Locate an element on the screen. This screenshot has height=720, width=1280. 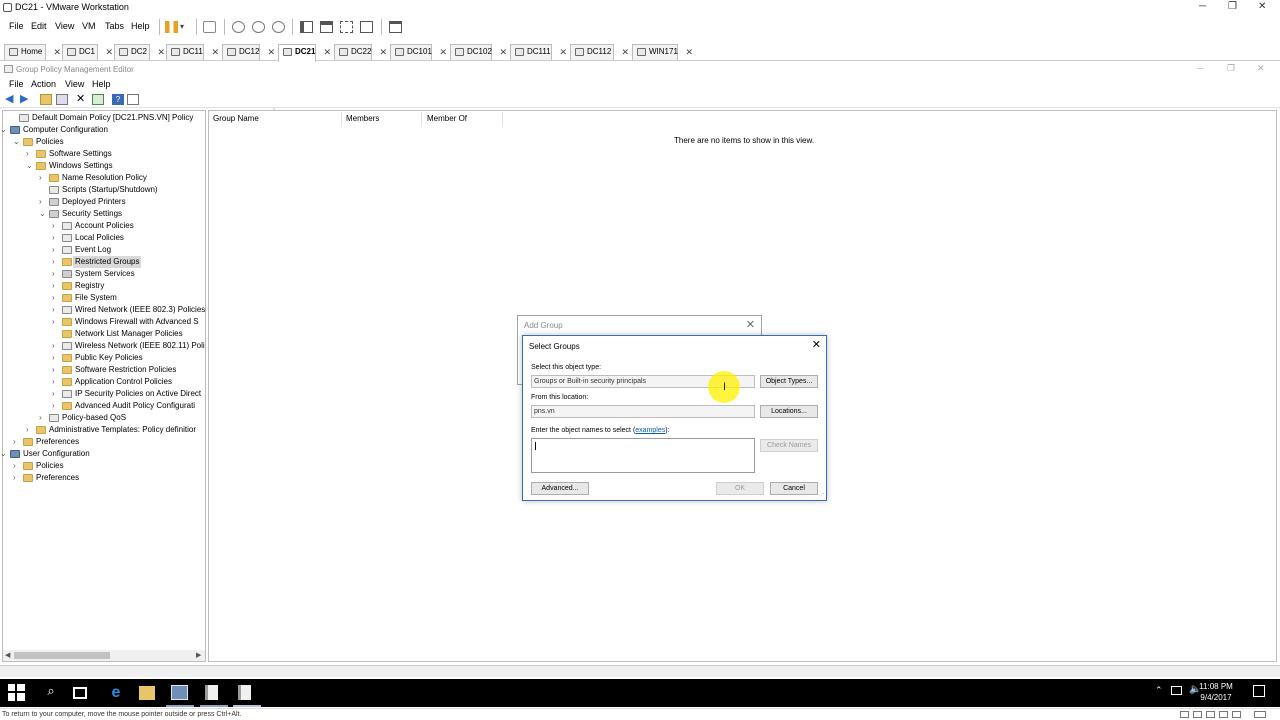
task-view-icon is located at coordinates (80, 693).